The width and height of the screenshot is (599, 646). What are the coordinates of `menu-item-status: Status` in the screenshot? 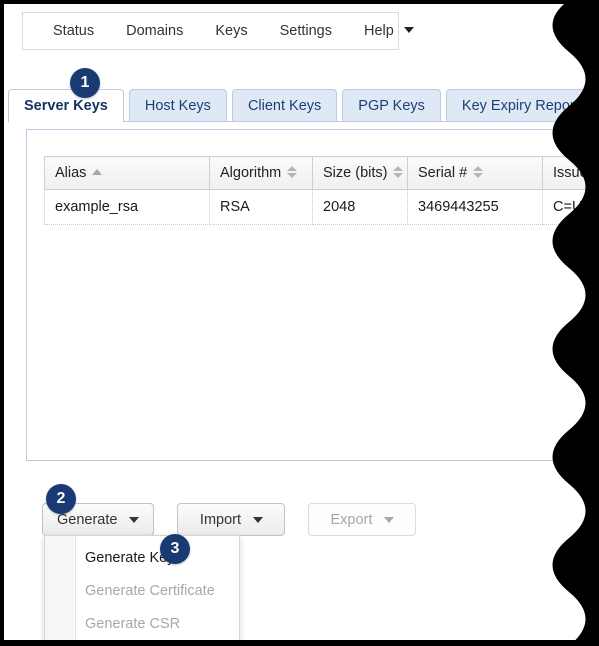 It's located at (73, 31).